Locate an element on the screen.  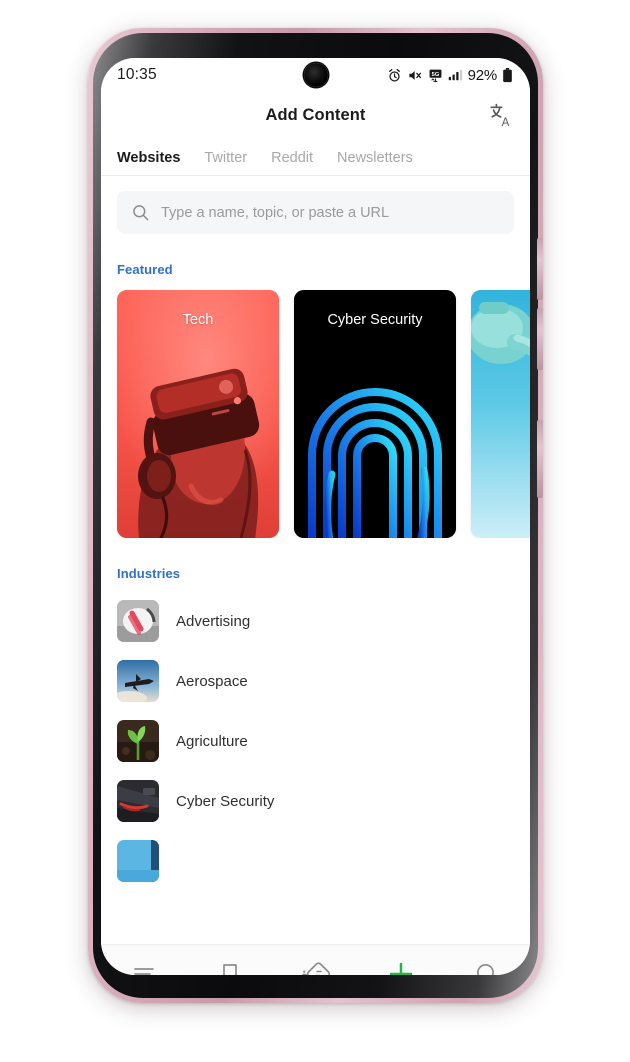
power-button is located at coordinates (540, 459).